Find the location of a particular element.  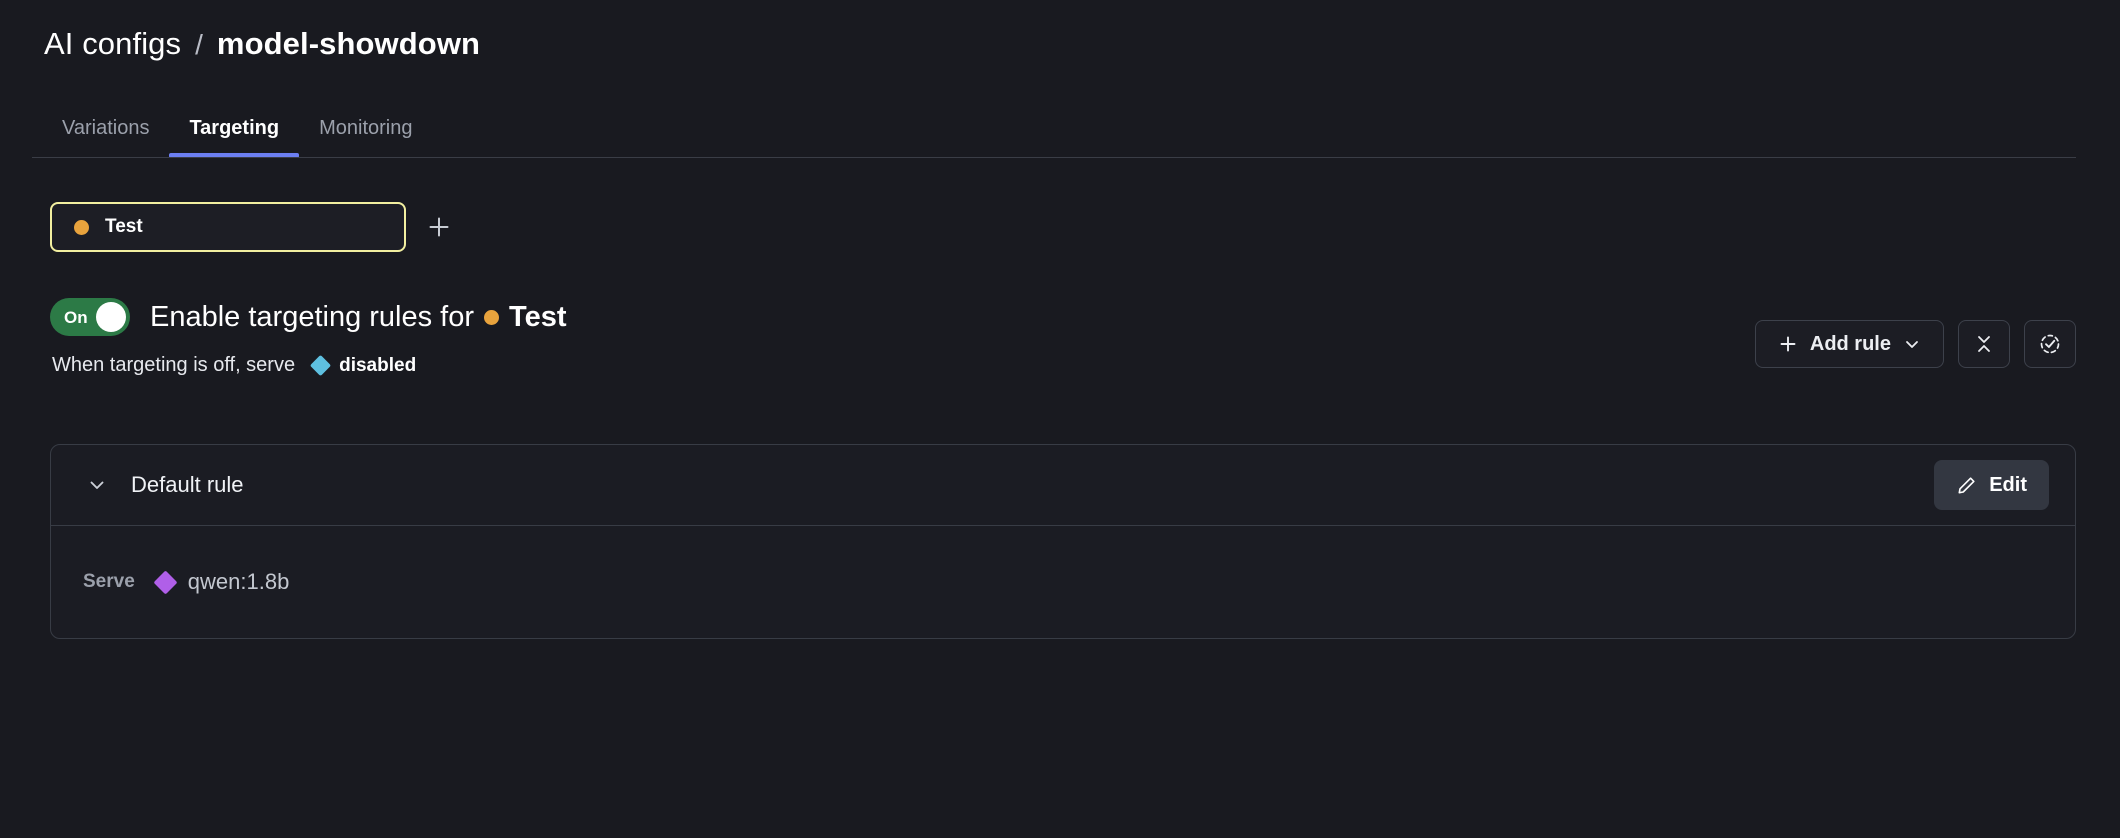

targeting-heading-environment: Test is located at coordinates (538, 316).